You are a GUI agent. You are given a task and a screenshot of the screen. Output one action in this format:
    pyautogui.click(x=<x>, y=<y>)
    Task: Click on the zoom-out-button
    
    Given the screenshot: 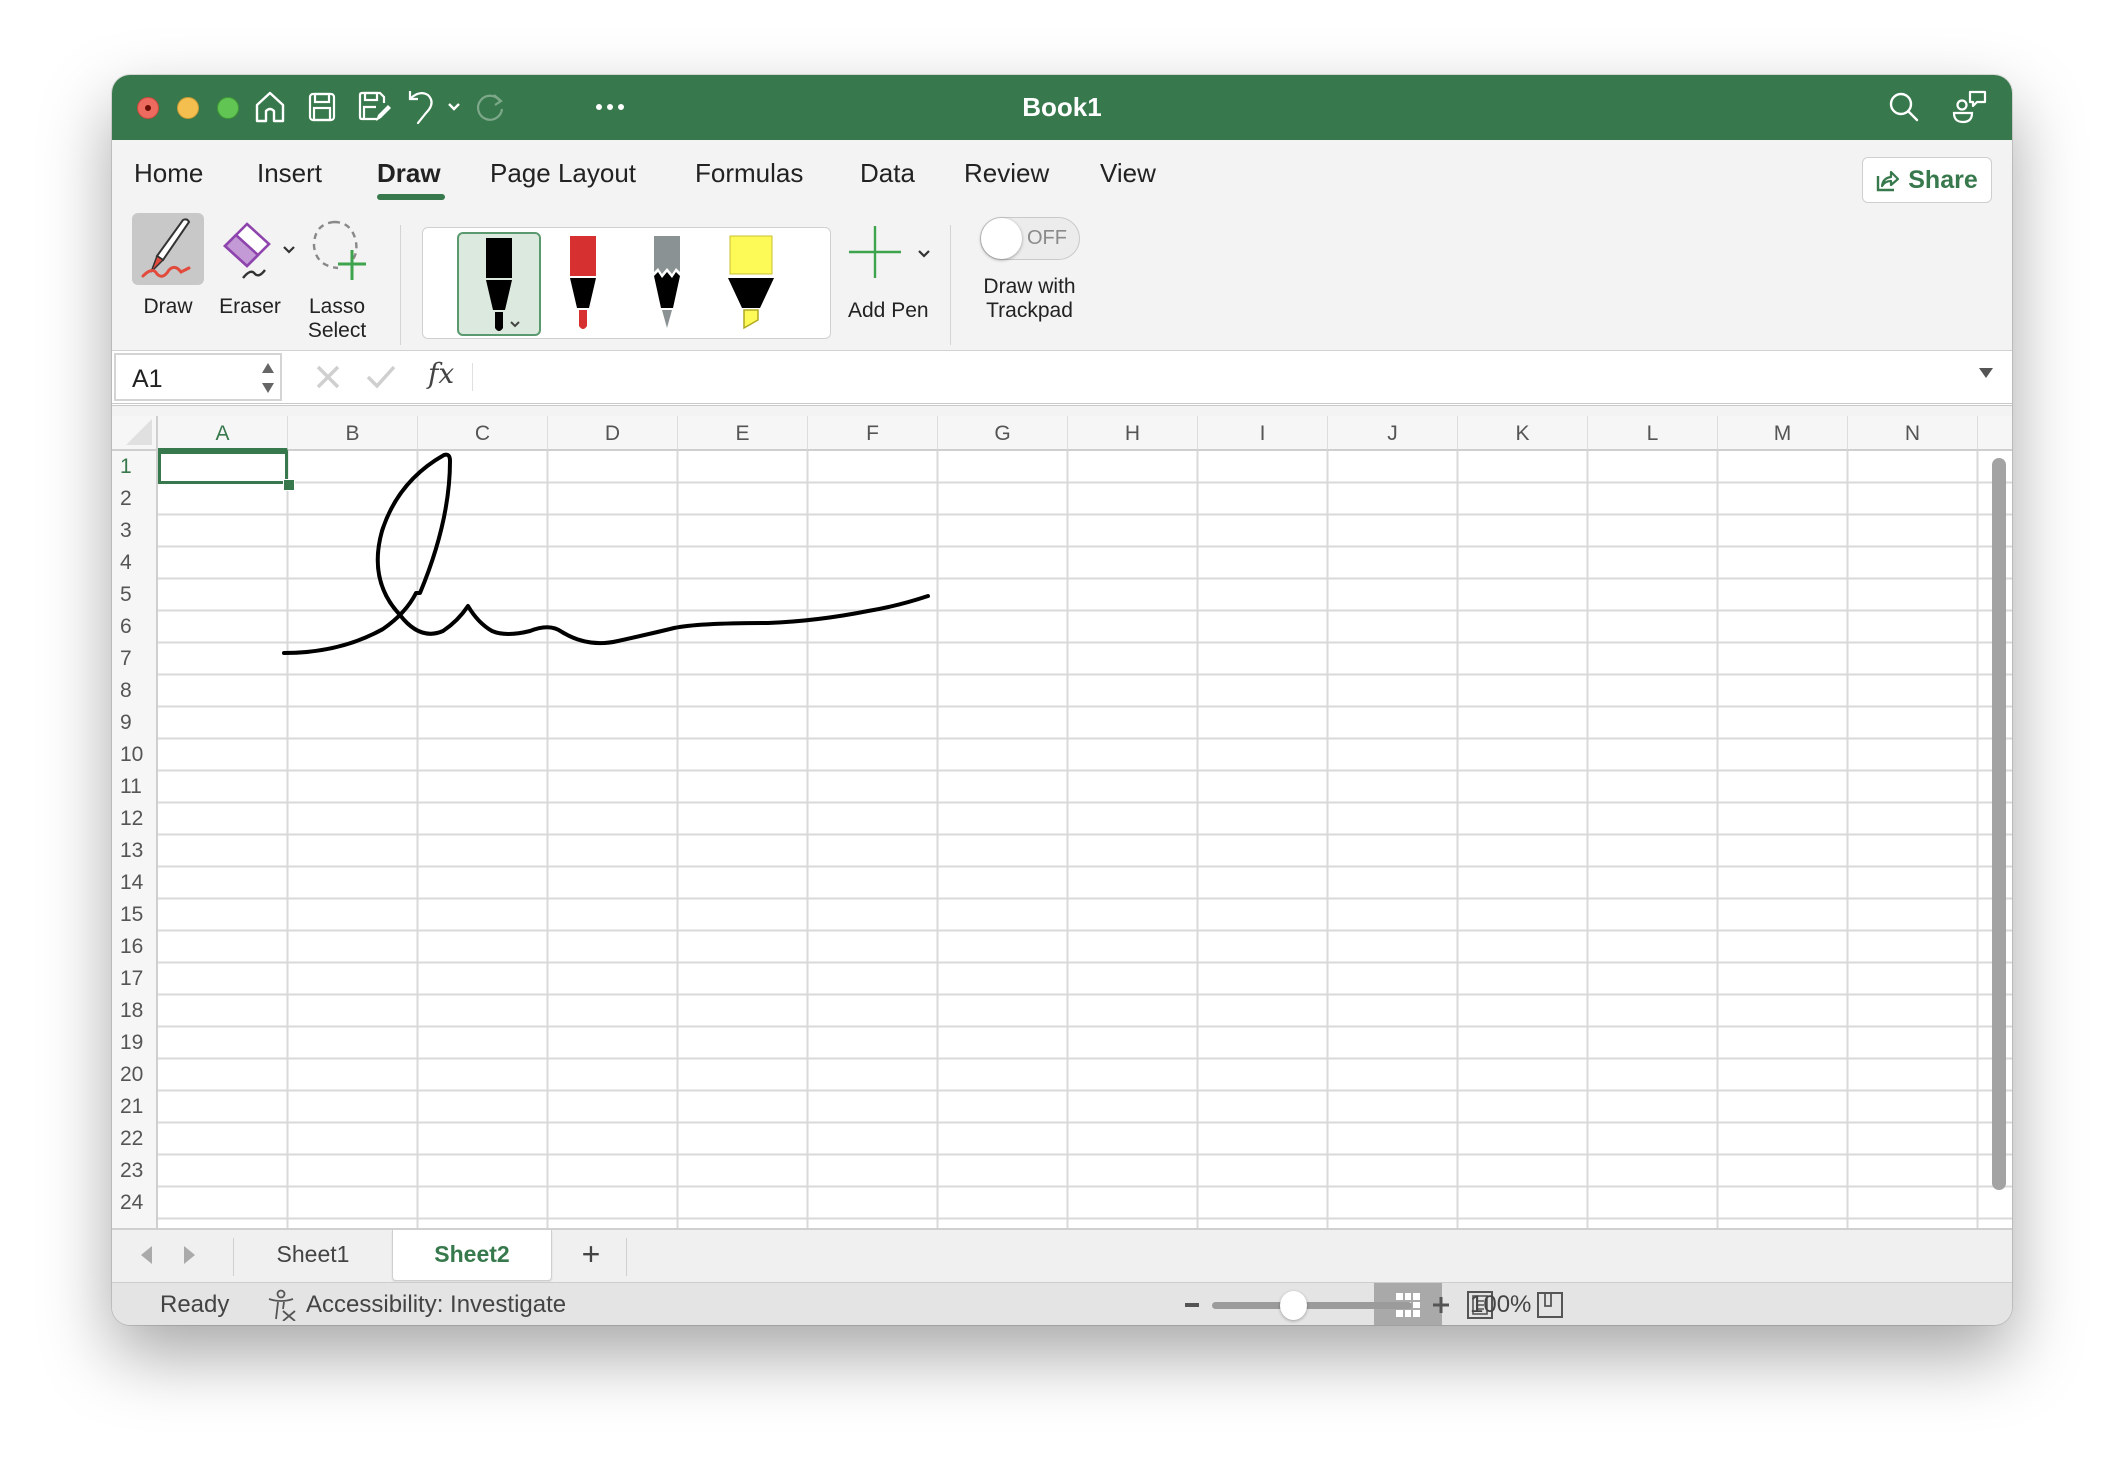 What is the action you would take?
    pyautogui.click(x=1192, y=1305)
    